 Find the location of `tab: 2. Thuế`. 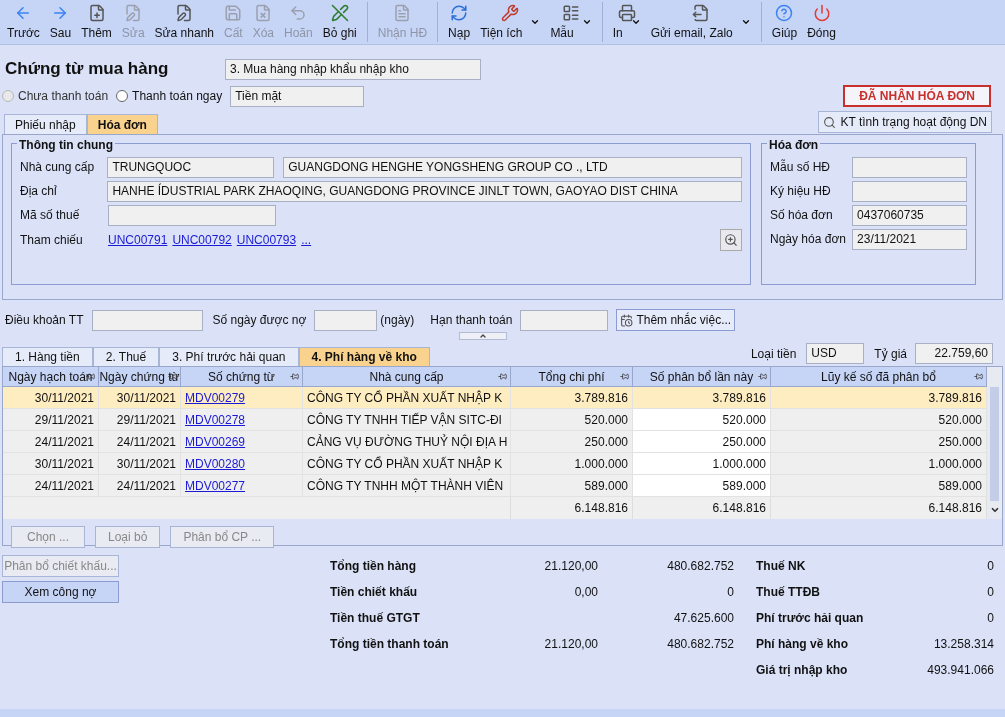

tab: 2. Thuế is located at coordinates (126, 356).